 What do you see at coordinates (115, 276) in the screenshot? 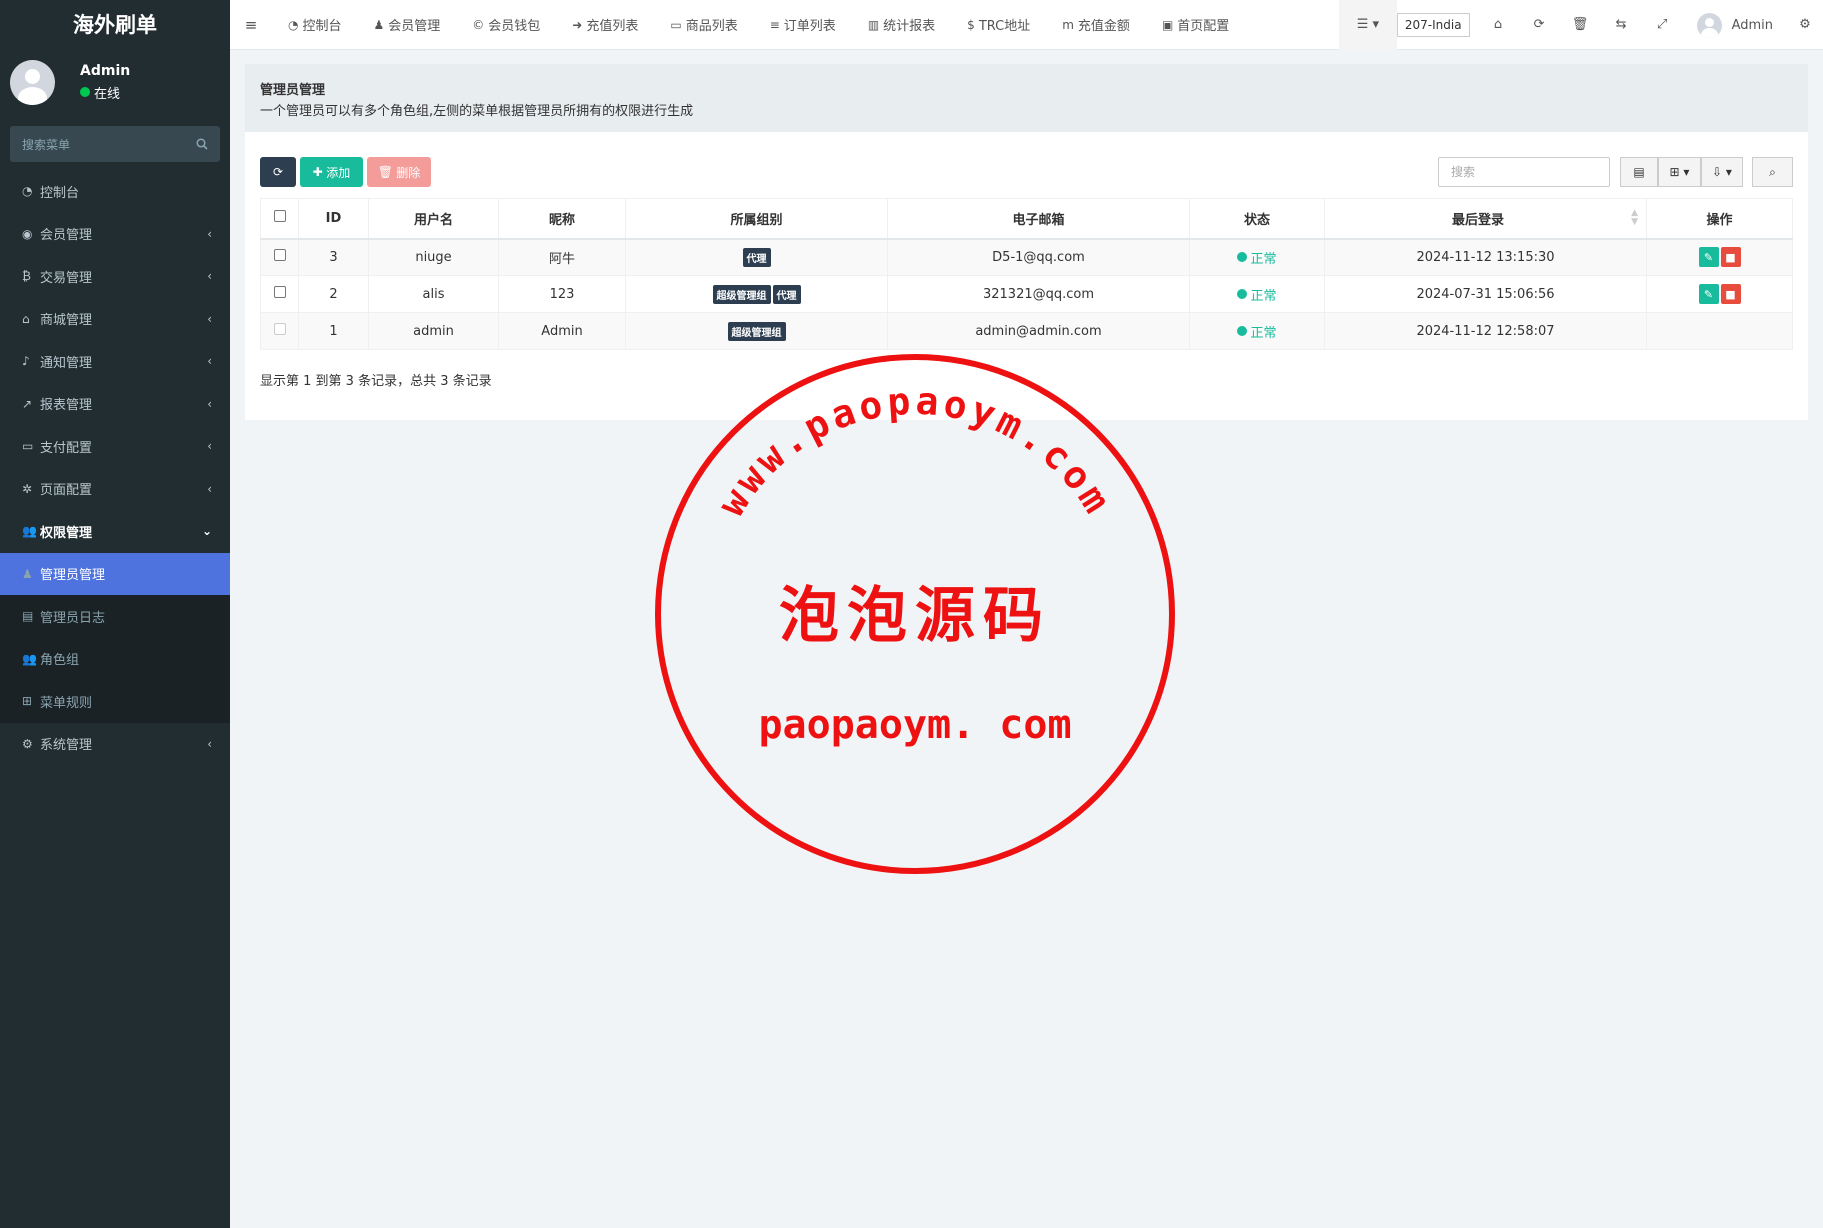
I see `sidebar-item-2: ₿ 交易管理 ‹` at bounding box center [115, 276].